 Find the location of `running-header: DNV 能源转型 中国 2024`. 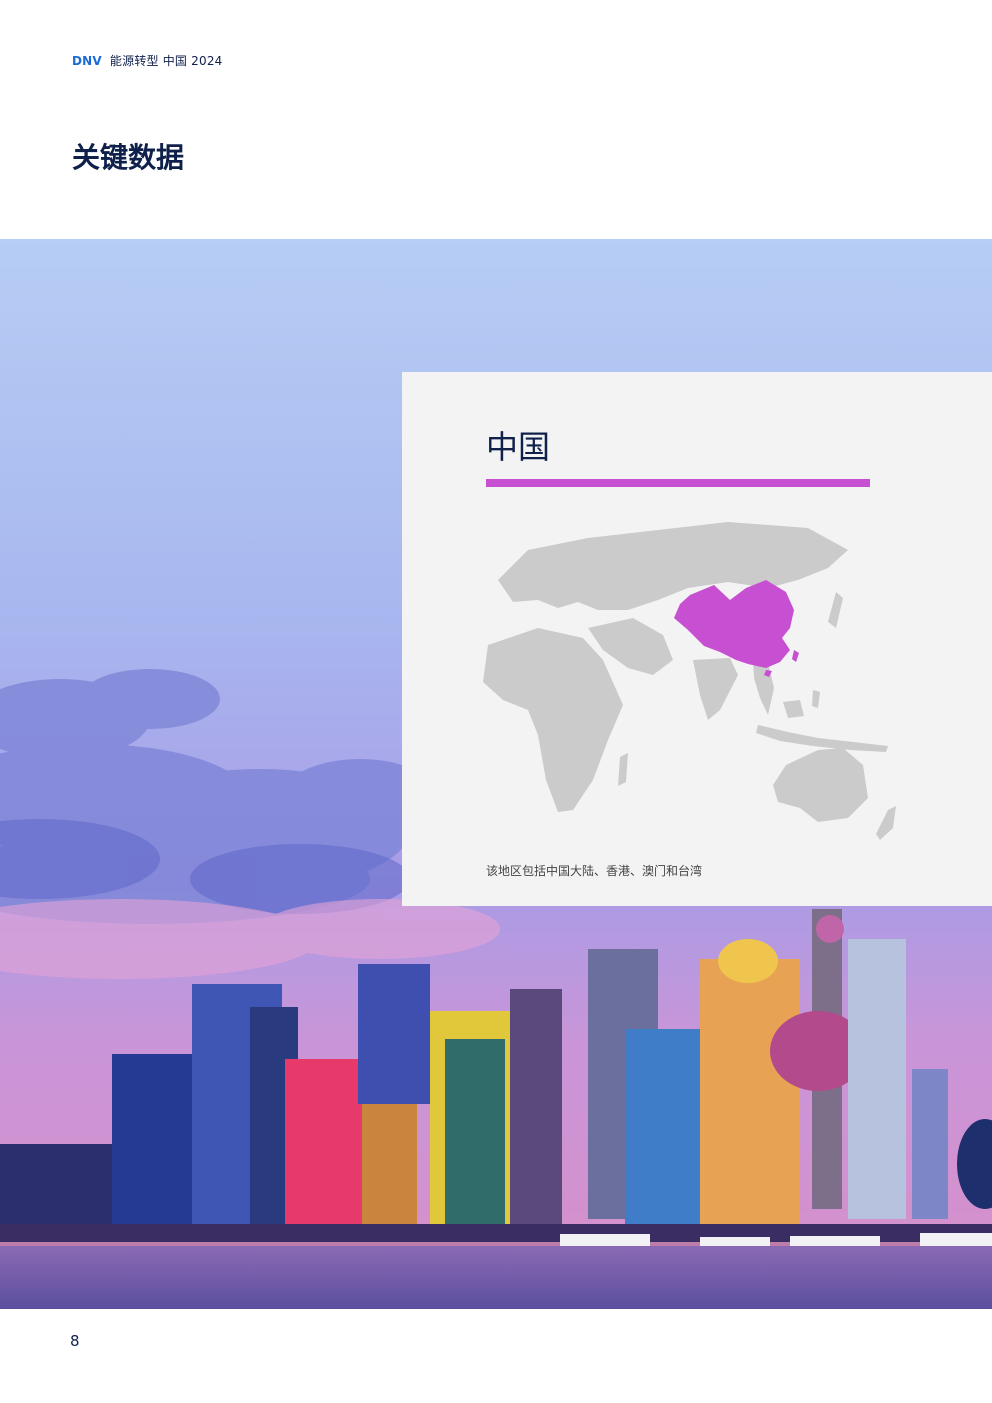

running-header: DNV 能源转型 中国 2024 is located at coordinates (147, 60).